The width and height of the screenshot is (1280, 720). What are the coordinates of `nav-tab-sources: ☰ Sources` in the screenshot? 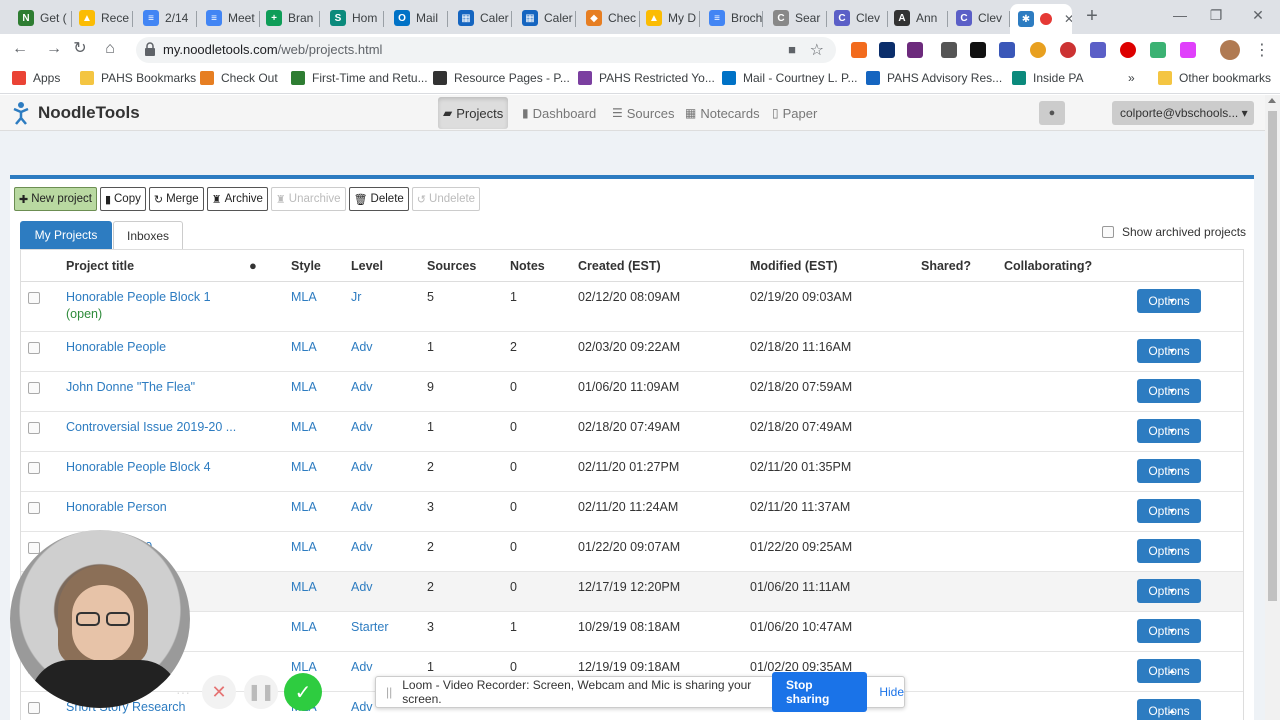 It's located at (643, 113).